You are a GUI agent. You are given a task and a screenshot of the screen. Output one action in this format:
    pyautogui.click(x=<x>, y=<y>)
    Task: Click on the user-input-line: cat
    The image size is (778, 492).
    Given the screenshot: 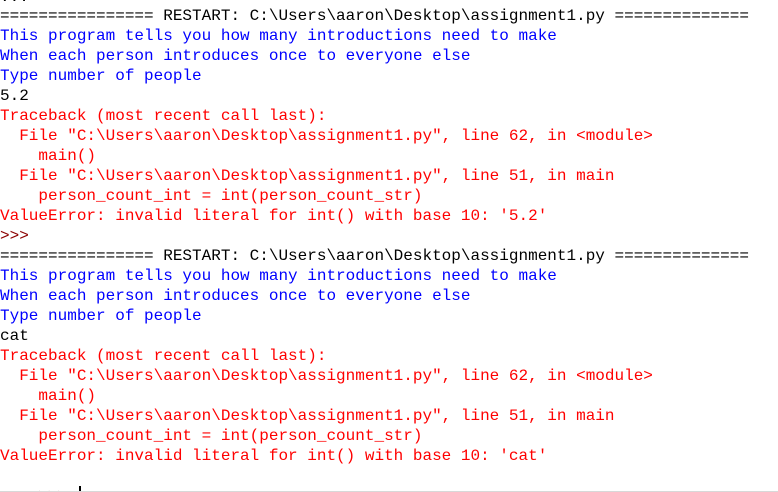 What is the action you would take?
    pyautogui.click(x=14, y=336)
    